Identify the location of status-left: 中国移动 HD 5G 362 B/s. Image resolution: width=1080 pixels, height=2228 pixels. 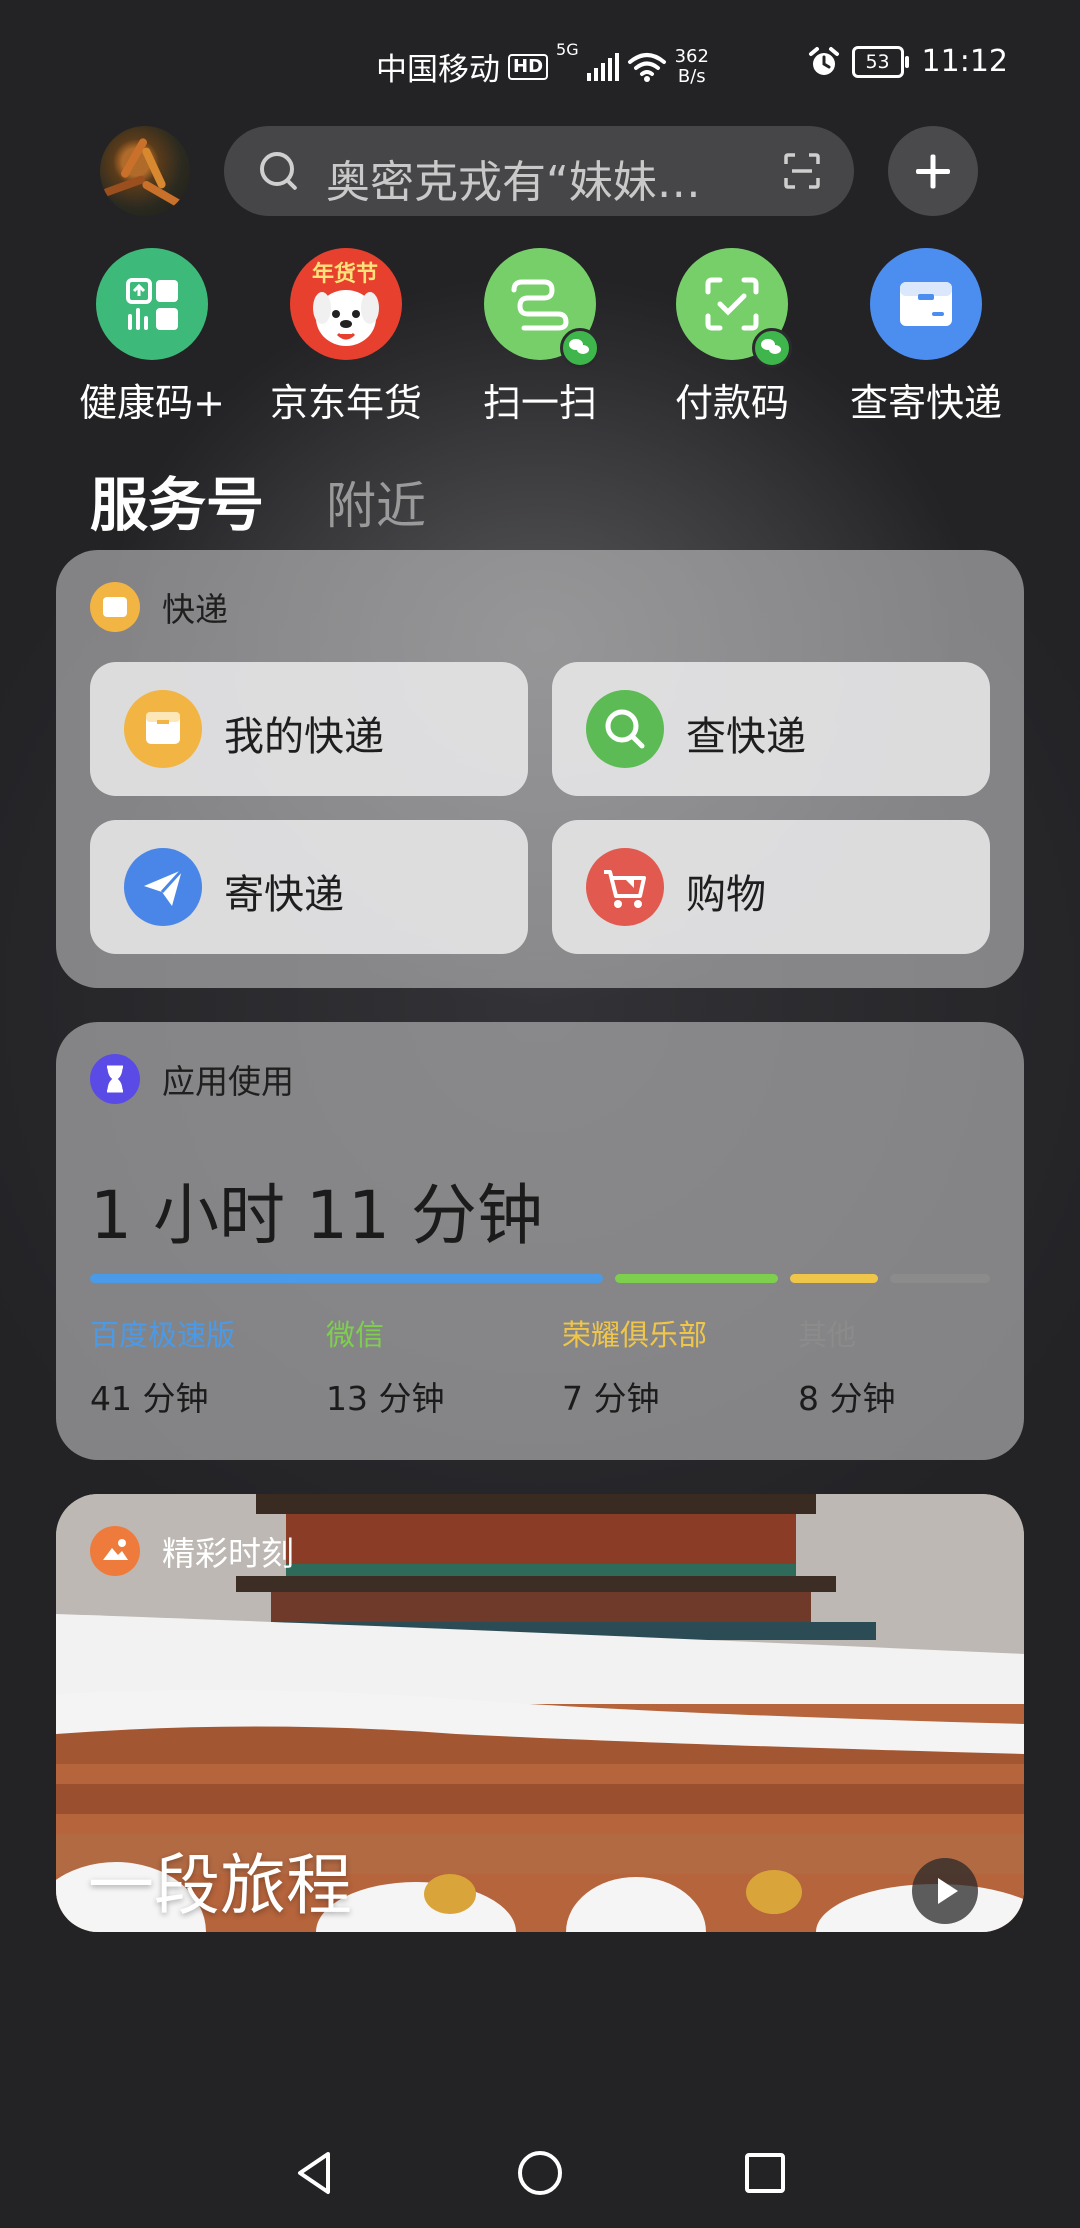
(542, 64).